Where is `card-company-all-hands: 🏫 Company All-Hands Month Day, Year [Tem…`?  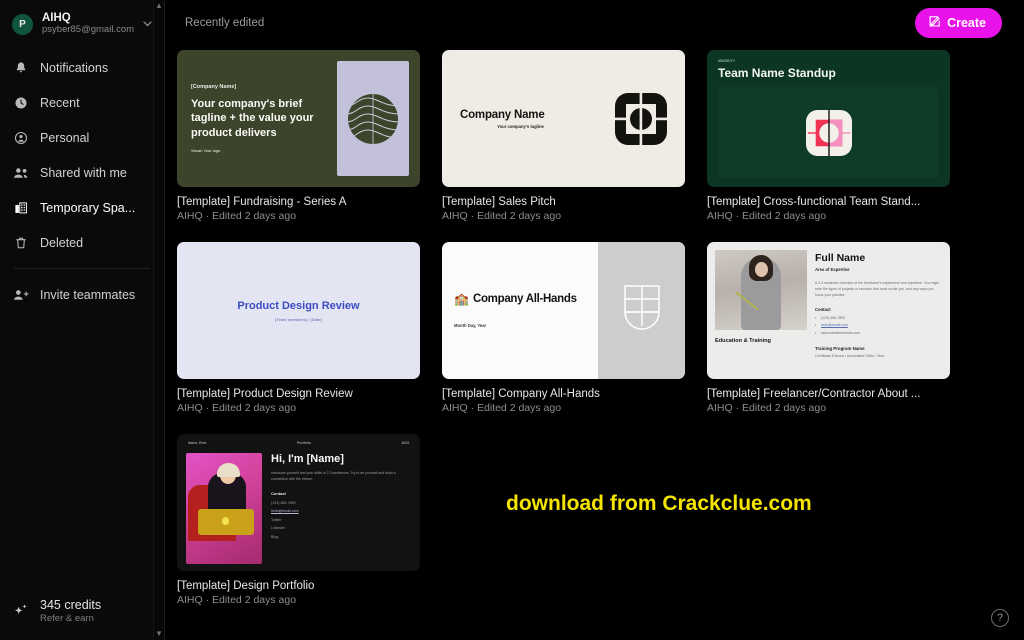
card-company-all-hands: 🏫 Company All-Hands Month Day, Year [Tem… is located at coordinates (563, 328).